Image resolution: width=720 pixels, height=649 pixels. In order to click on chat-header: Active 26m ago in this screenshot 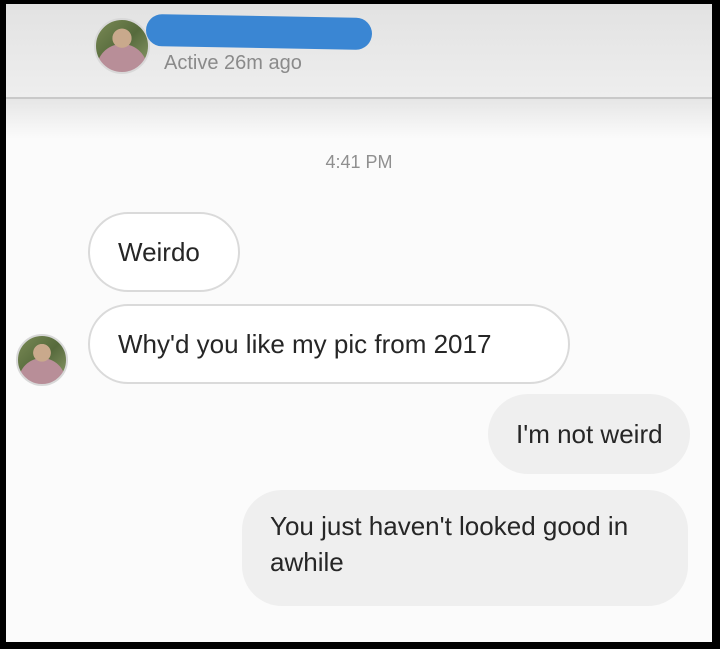, I will do `click(359, 50)`.